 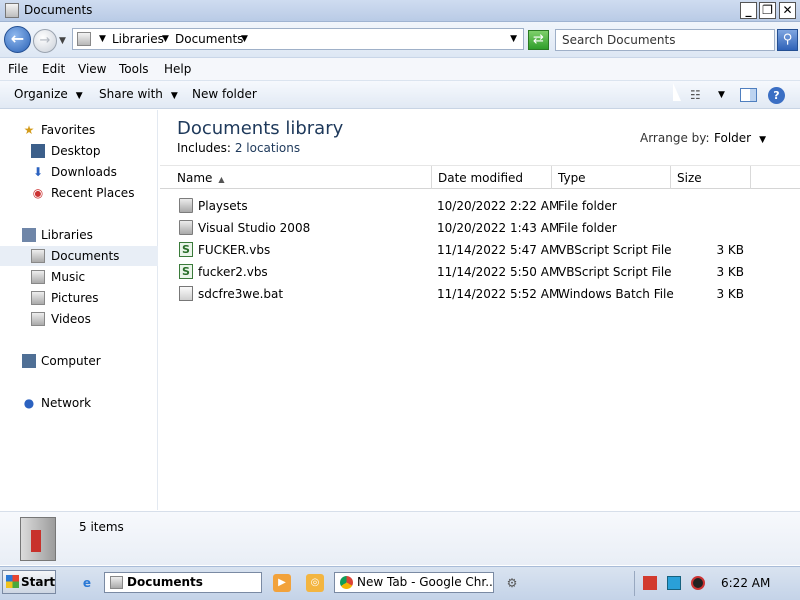 What do you see at coordinates (234, 250) in the screenshot?
I see `file-name: FUCKER.vbs` at bounding box center [234, 250].